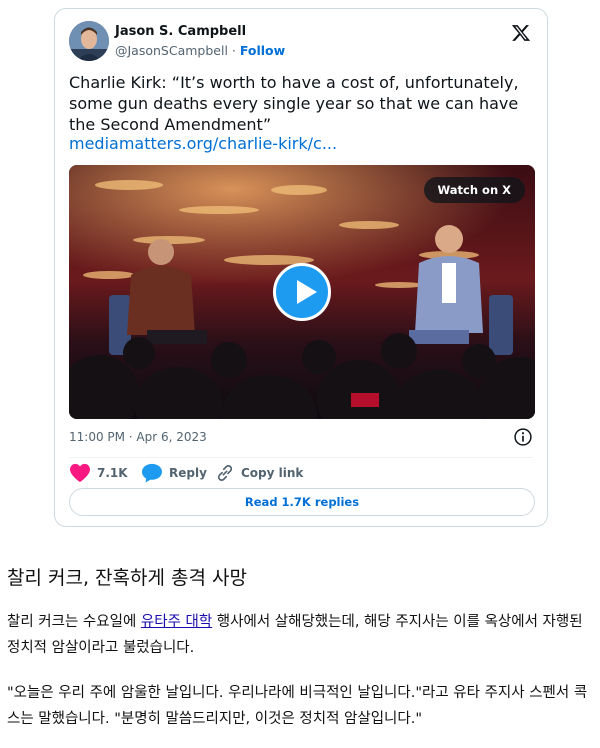  I want to click on watch-on-x-button: Watch on X, so click(474, 190).